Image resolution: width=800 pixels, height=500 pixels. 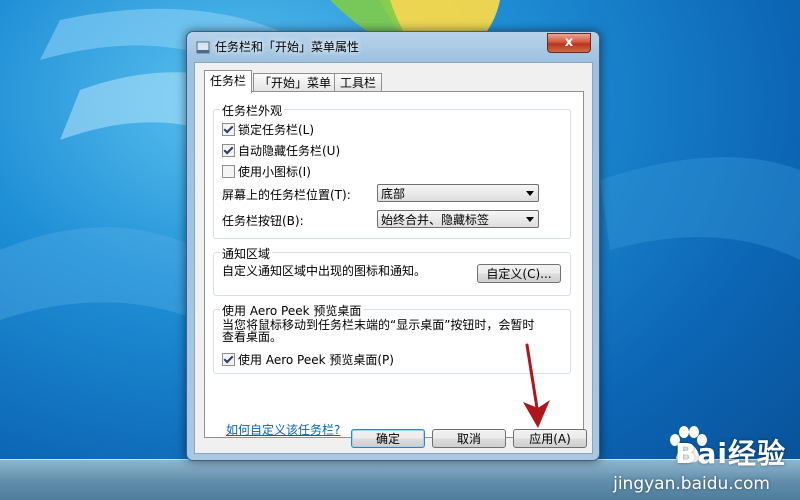 What do you see at coordinates (289, 151) in the screenshot?
I see `autohide-taskbar-label: 自动隐藏任务栏(U)` at bounding box center [289, 151].